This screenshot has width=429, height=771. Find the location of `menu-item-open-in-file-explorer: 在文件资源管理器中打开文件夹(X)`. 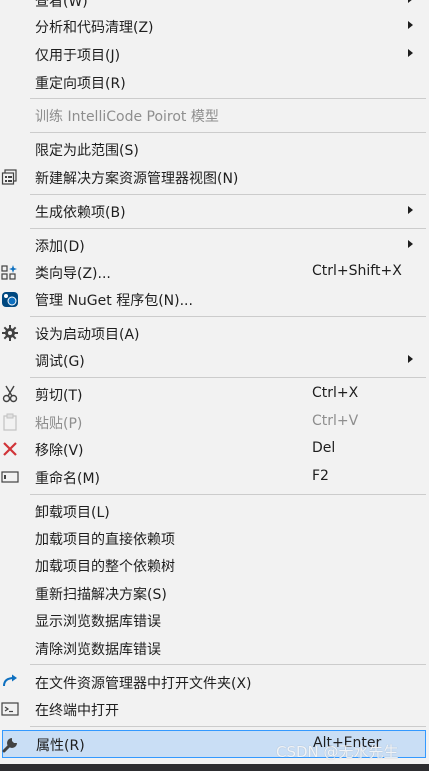

menu-item-open-in-file-explorer: 在文件资源管理器中打开文件夹(X) is located at coordinates (213, 682).